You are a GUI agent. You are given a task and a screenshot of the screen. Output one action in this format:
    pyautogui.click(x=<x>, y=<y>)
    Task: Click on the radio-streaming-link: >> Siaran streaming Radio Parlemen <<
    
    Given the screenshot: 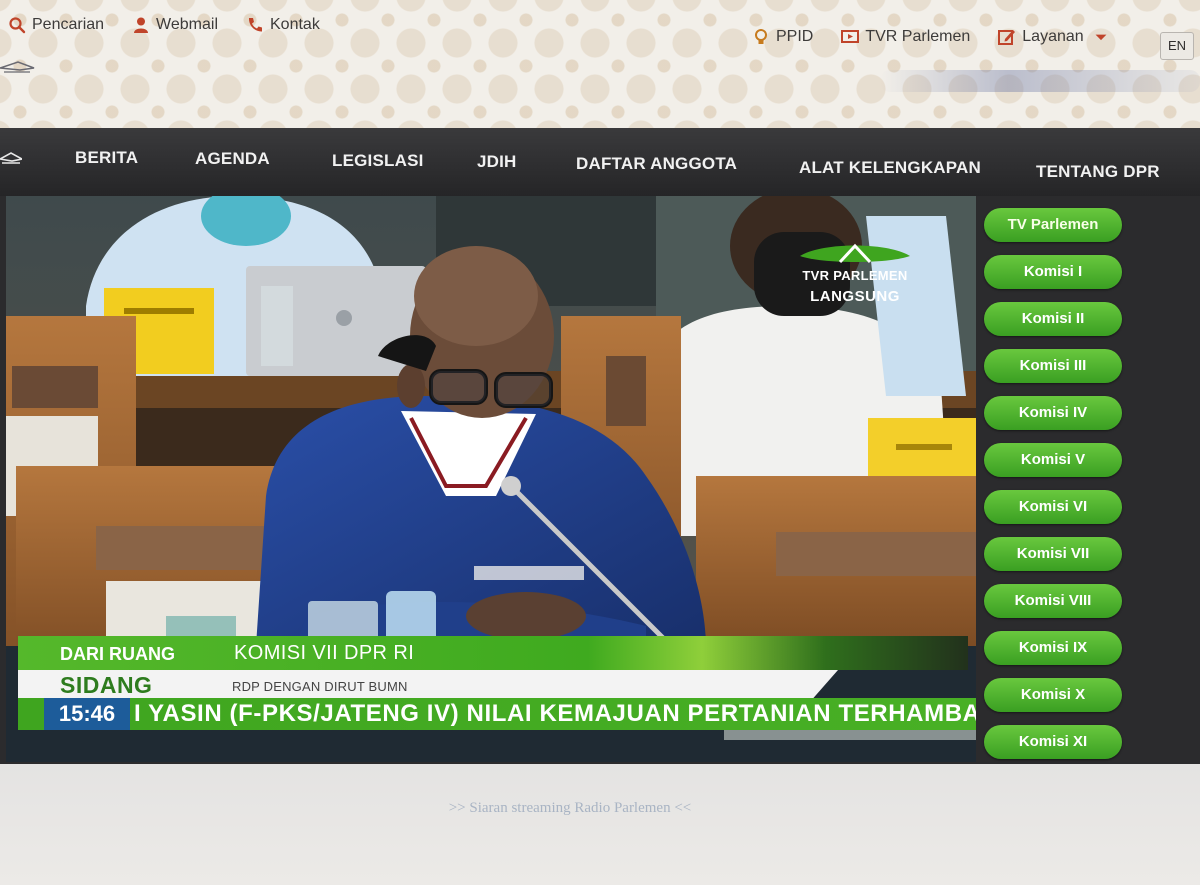 What is the action you would take?
    pyautogui.click(x=570, y=808)
    